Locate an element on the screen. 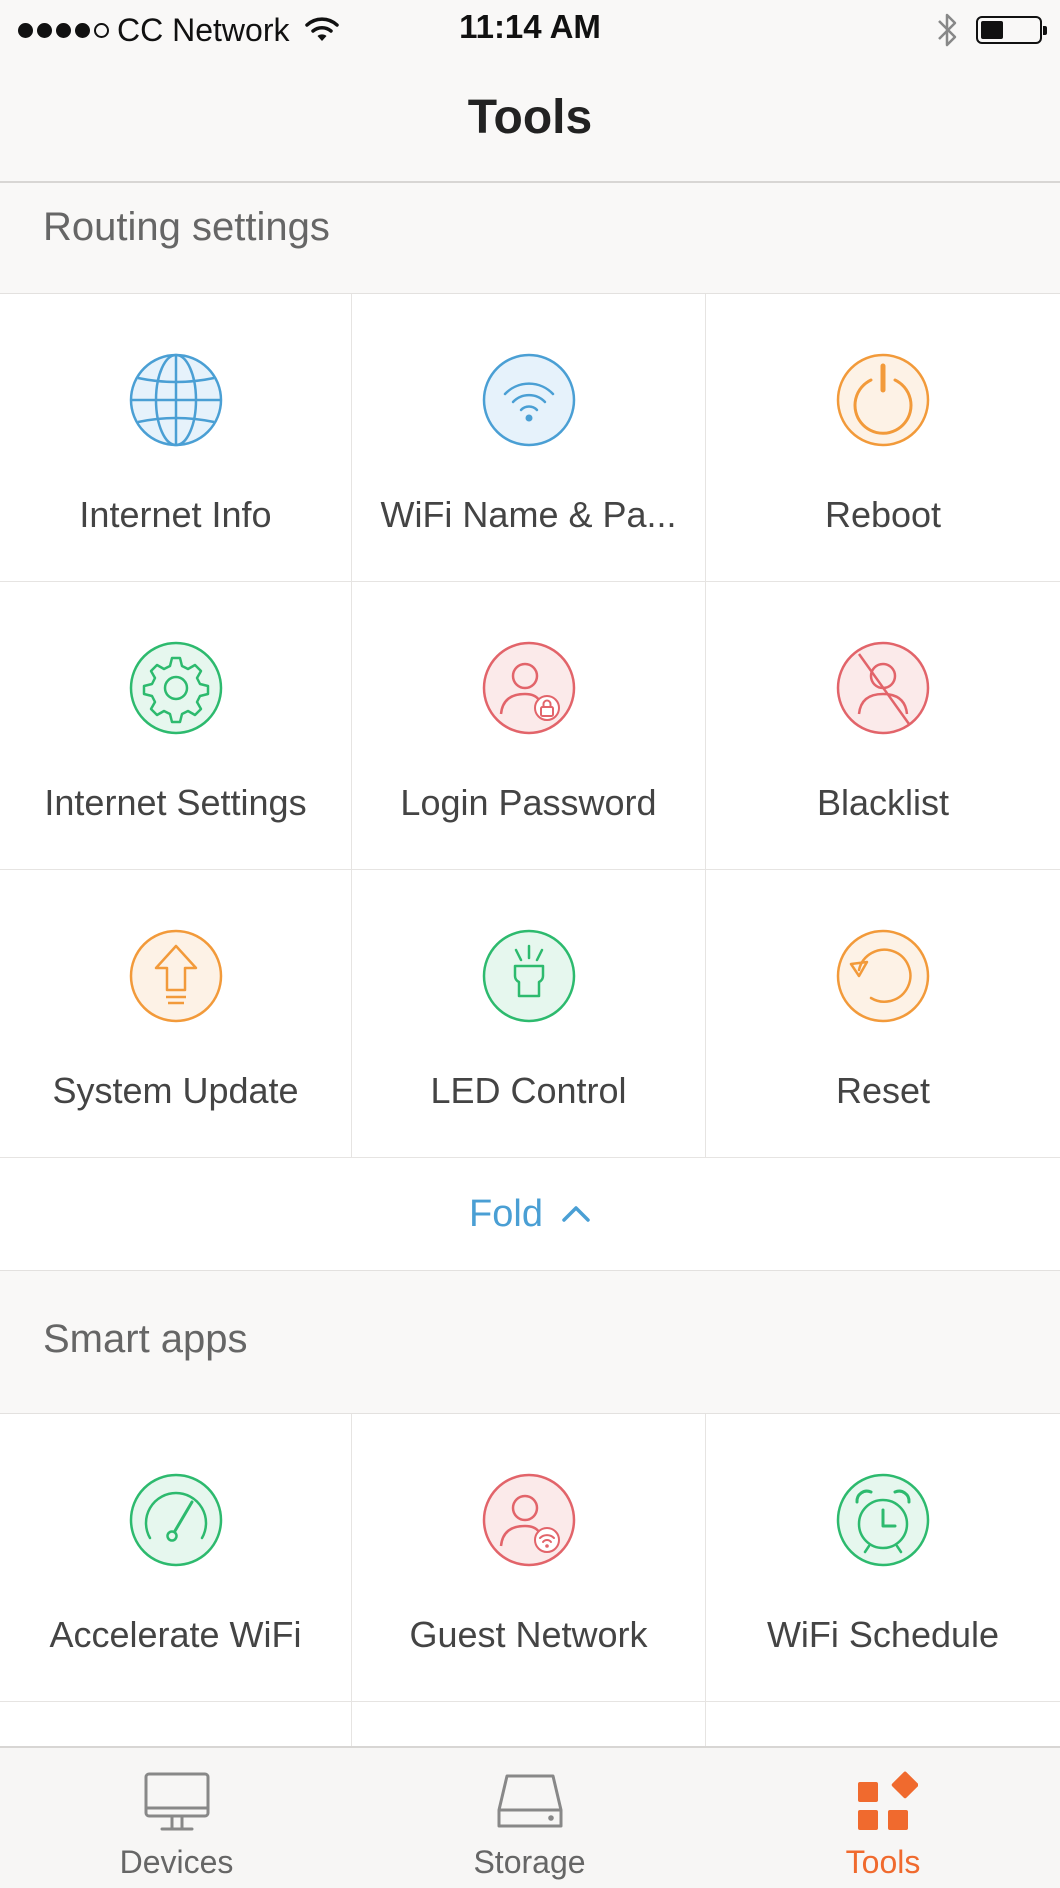 Image resolution: width=1060 pixels, height=1888 pixels. tool-blacklist: Blacklist is located at coordinates (883, 726).